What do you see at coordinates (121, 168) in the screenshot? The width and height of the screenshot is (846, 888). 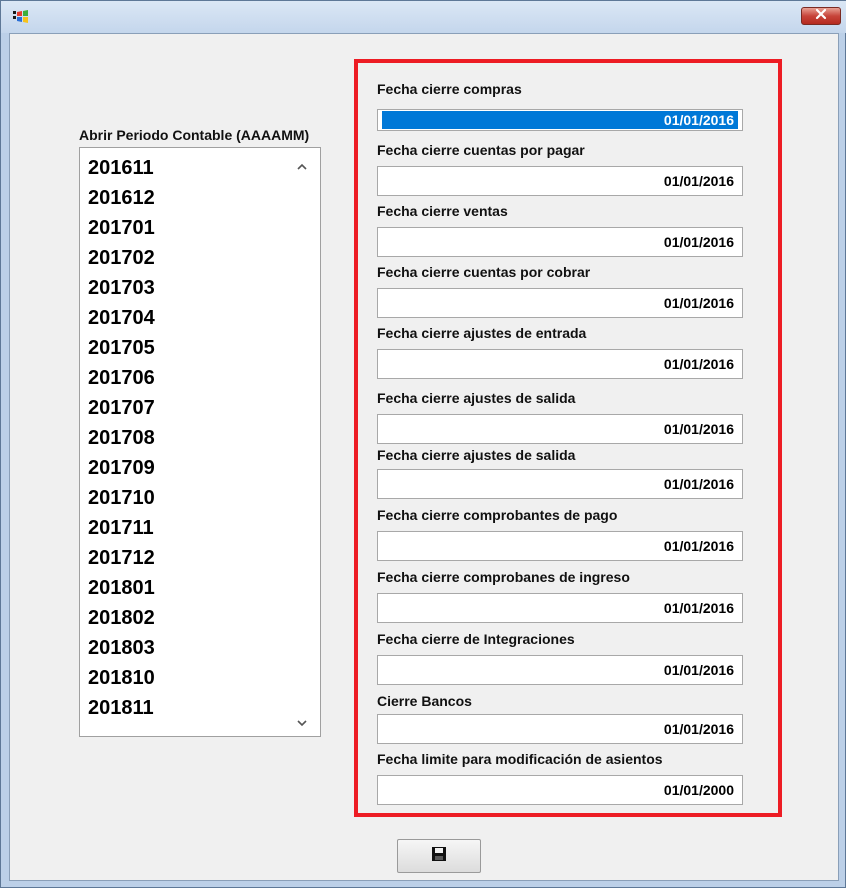 I see `list-item: 201611` at bounding box center [121, 168].